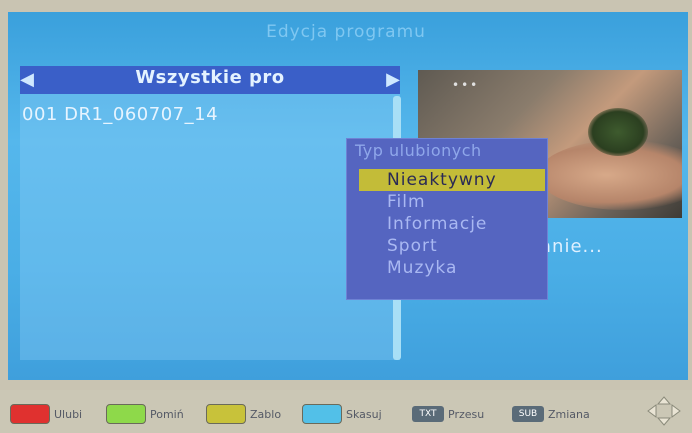 This screenshot has width=692, height=433. I want to click on favorite-type-option-sport: Sport, so click(452, 246).